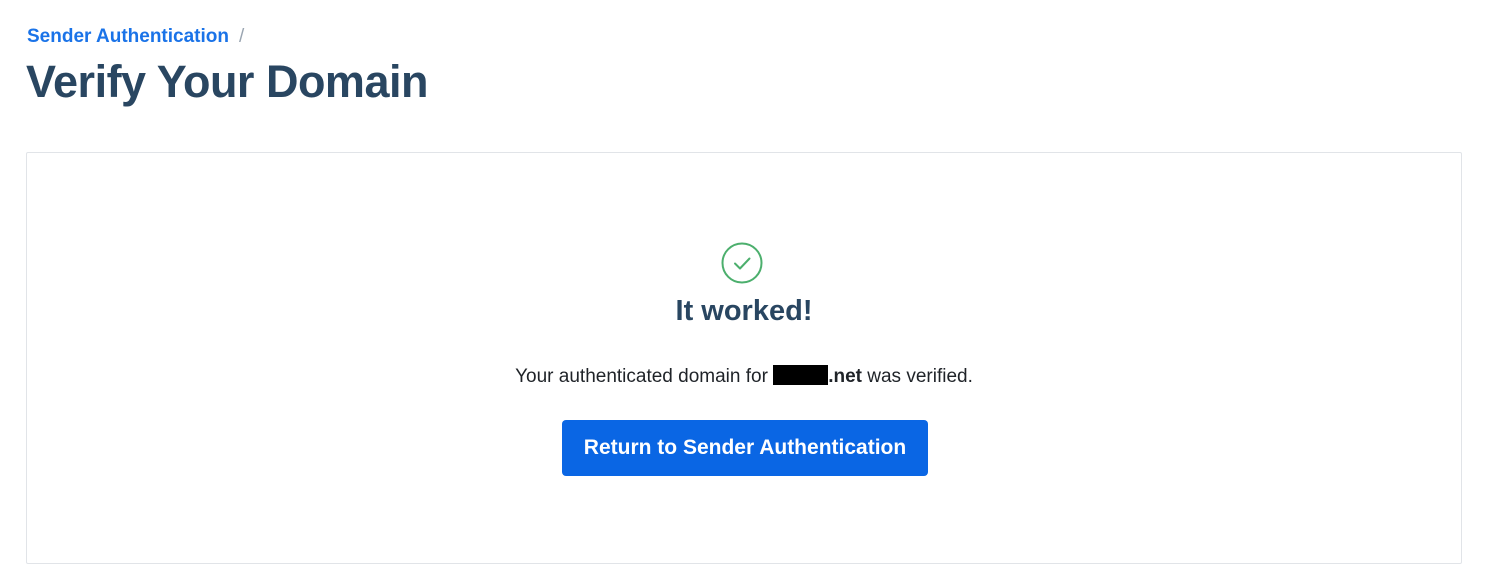  I want to click on return-to-sender-authentication-button: Return to Sender Authentication, so click(745, 448).